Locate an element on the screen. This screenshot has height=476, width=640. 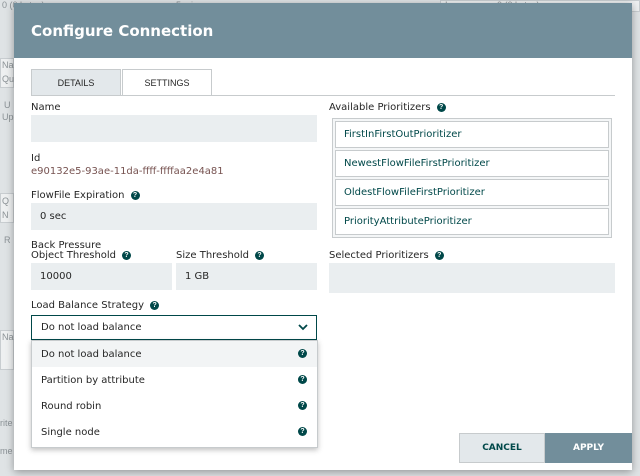
tab-divider is located at coordinates (323, 95).